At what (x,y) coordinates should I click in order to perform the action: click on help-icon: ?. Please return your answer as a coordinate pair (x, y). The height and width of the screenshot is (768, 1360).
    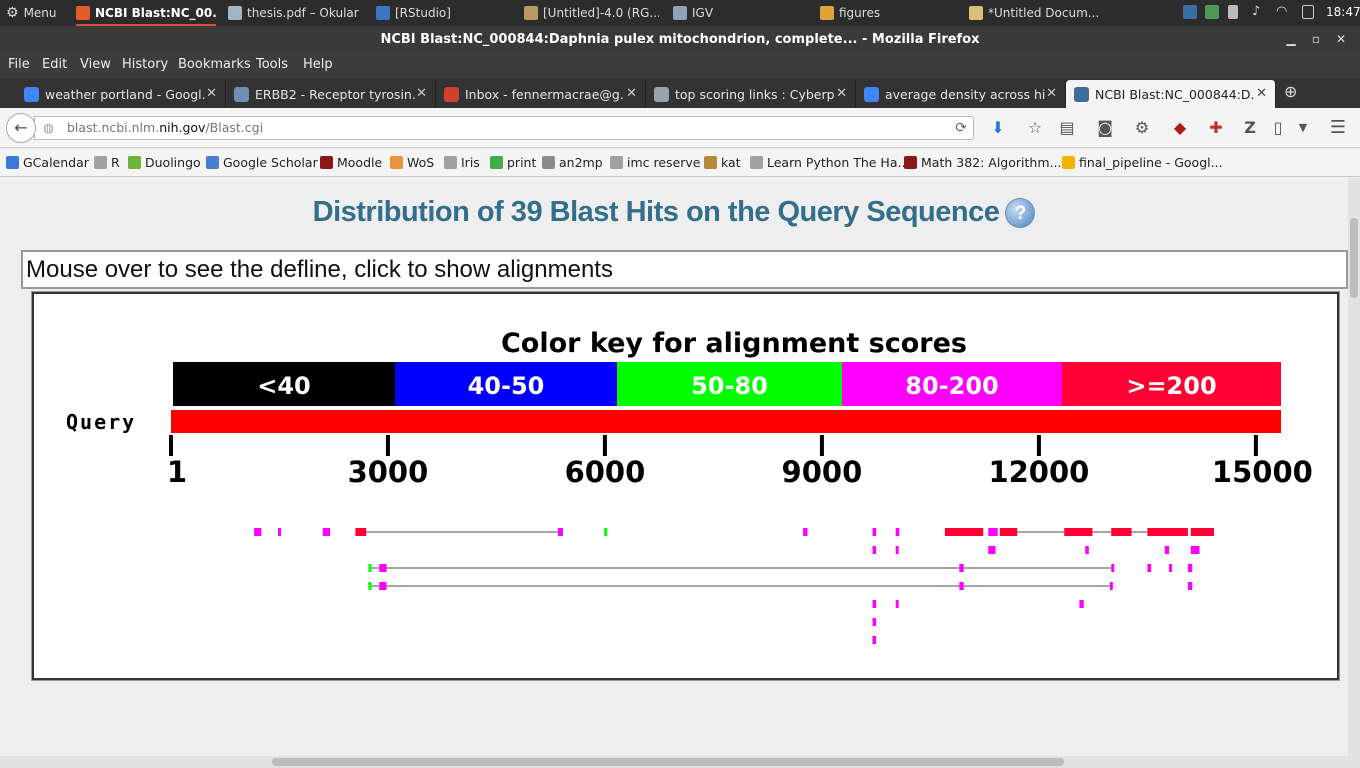
    Looking at the image, I should click on (1020, 213).